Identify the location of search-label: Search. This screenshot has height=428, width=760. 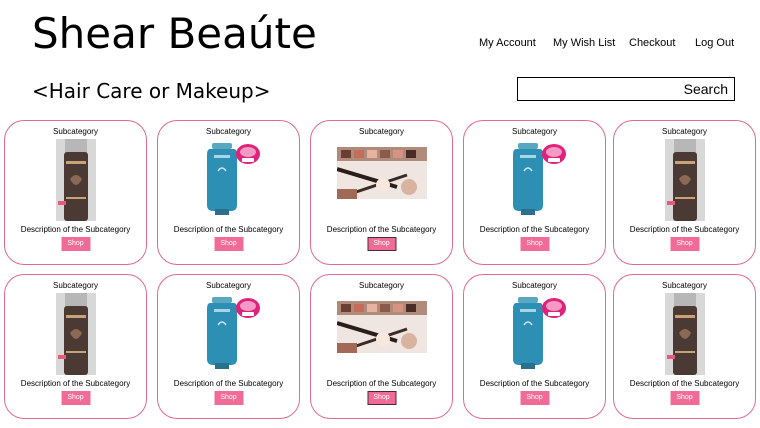
(705, 89).